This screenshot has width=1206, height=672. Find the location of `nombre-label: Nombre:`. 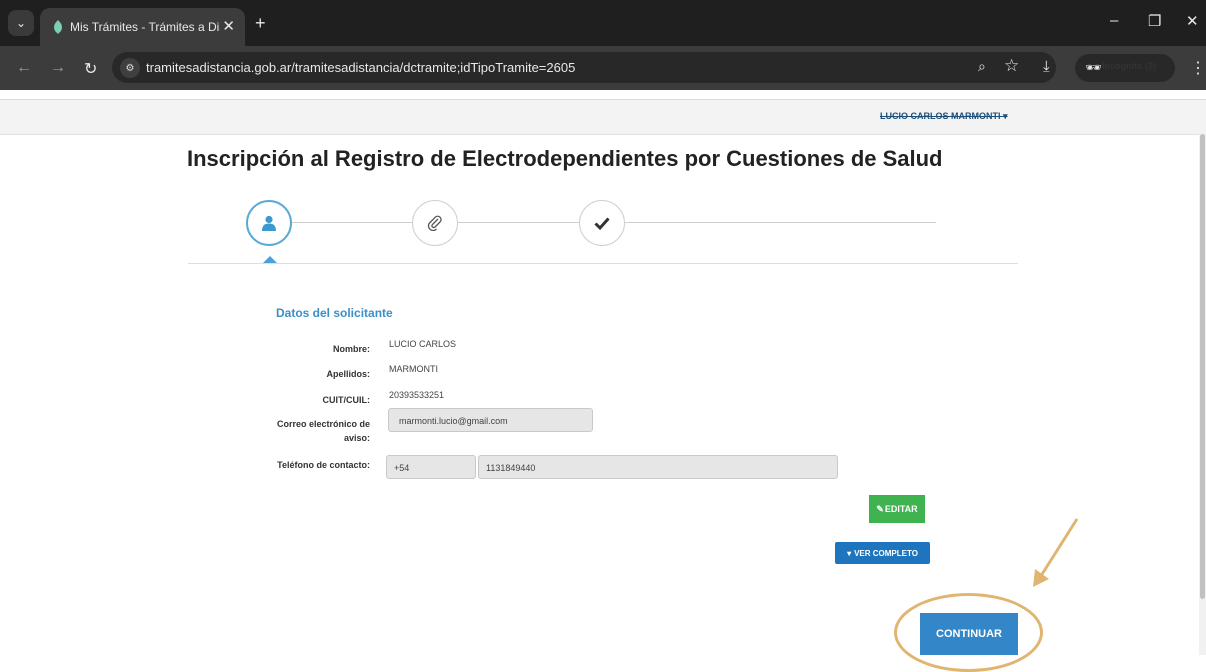

nombre-label: Nombre: is located at coordinates (351, 349).